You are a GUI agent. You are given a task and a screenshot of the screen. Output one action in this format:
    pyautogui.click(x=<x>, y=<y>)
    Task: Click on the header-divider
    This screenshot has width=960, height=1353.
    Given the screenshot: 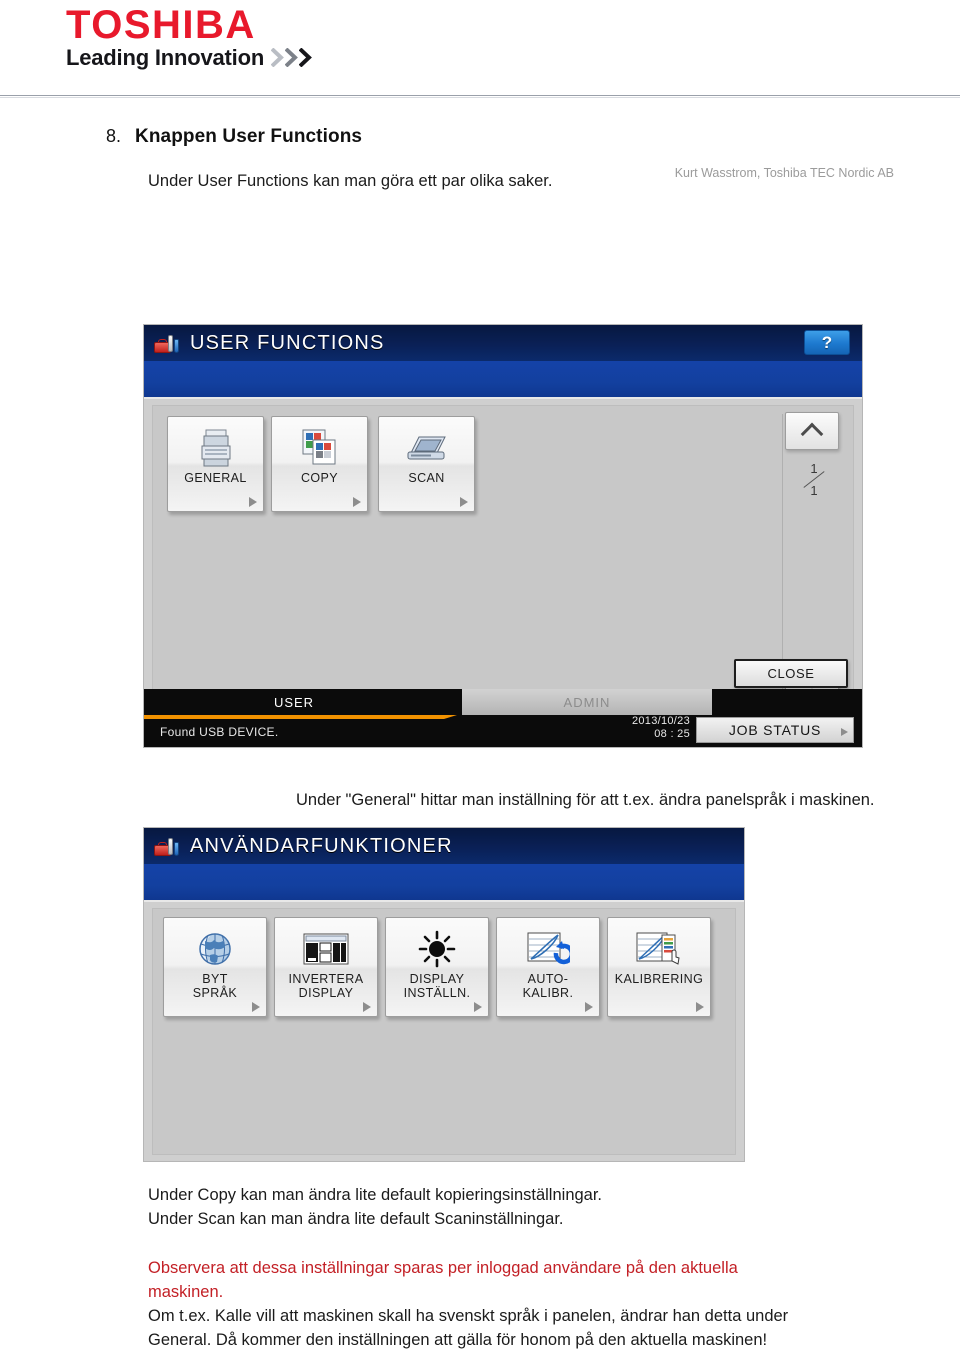 What is the action you would take?
    pyautogui.click(x=480, y=95)
    